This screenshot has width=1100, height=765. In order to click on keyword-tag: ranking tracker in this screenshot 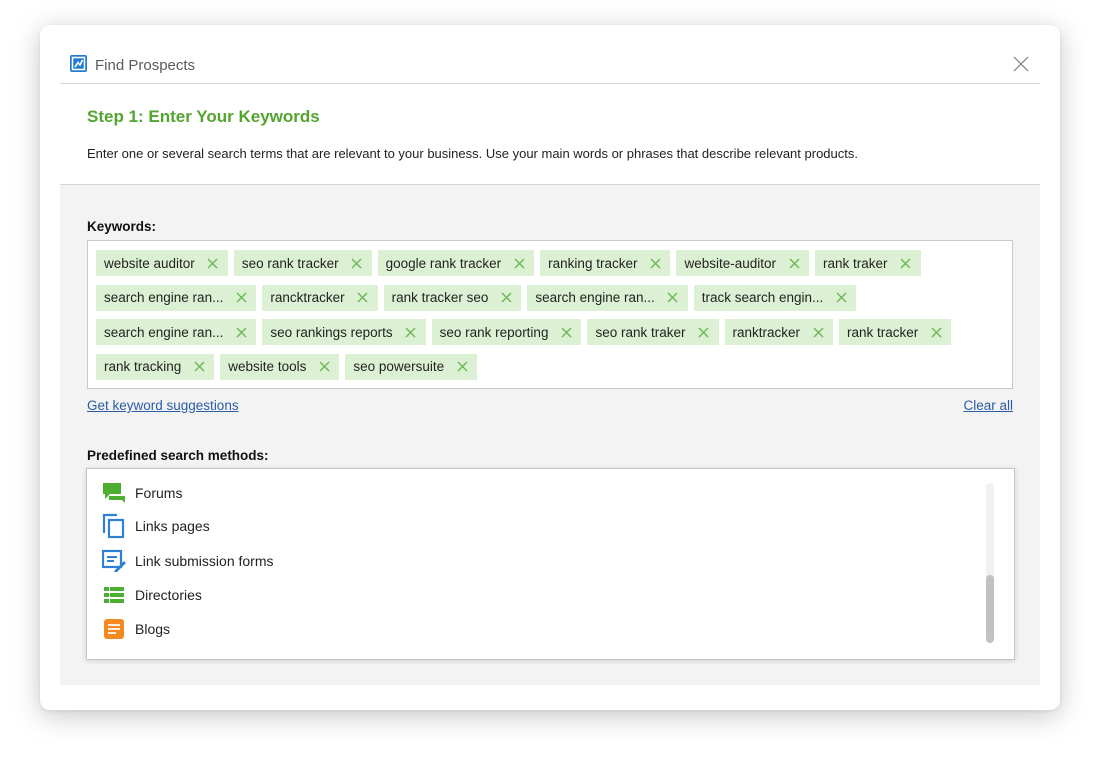, I will do `click(605, 263)`.